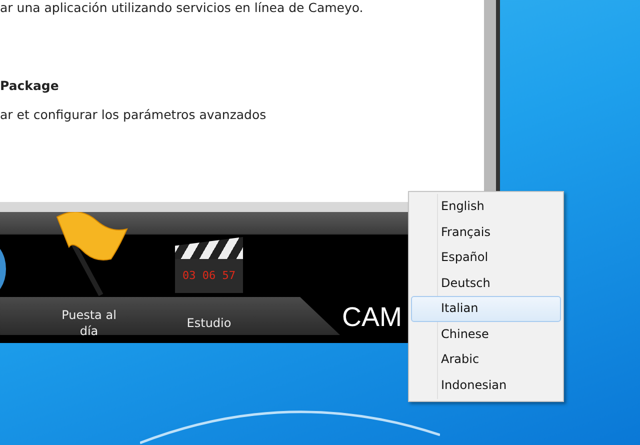 The image size is (640, 445). I want to click on logo-text: CAM, so click(372, 317).